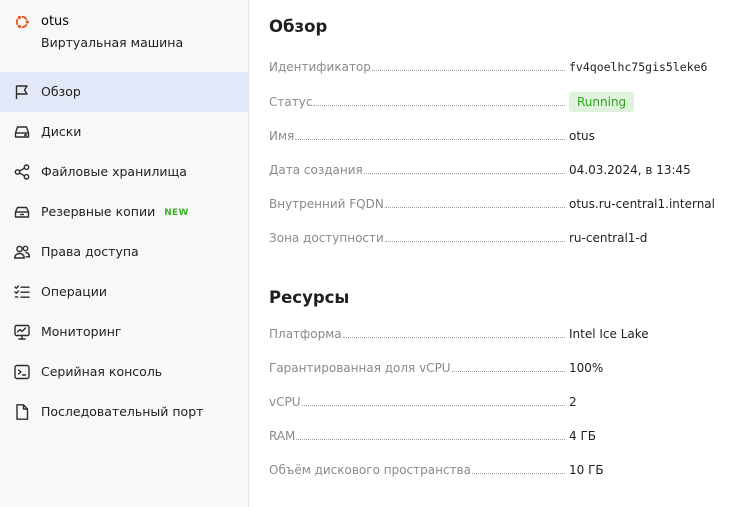  Describe the element at coordinates (309, 297) in the screenshot. I see `resources-section-title: Ресурсы` at that location.